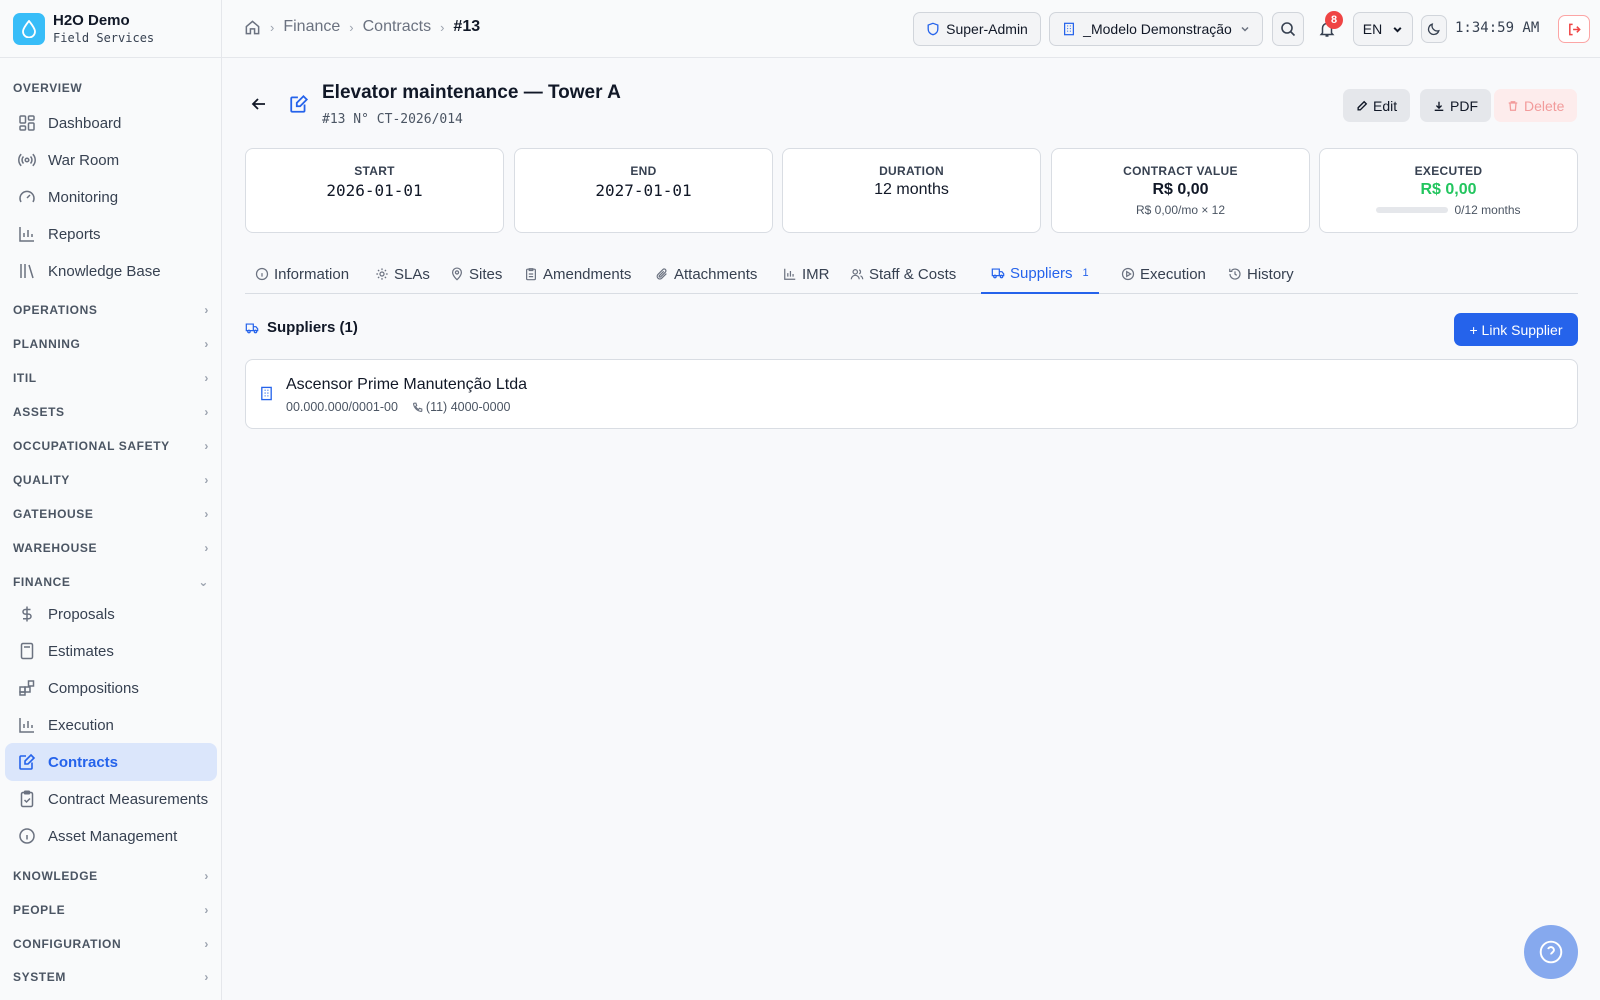 Image resolution: width=1600 pixels, height=1000 pixels. What do you see at coordinates (302, 274) in the screenshot?
I see `tab-information: Information` at bounding box center [302, 274].